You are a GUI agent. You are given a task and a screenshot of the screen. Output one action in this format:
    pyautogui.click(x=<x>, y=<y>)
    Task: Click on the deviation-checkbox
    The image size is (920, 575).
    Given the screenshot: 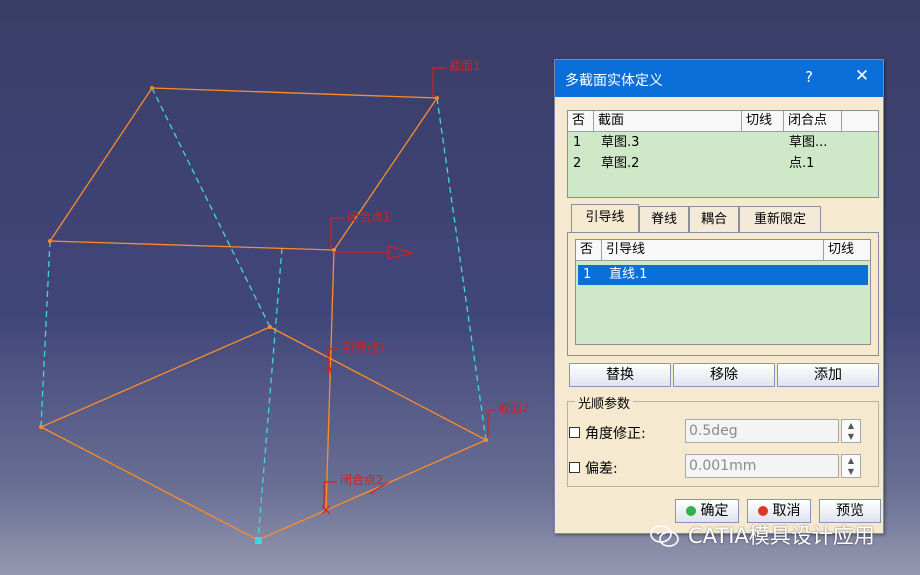 What is the action you would take?
    pyautogui.click(x=574, y=467)
    